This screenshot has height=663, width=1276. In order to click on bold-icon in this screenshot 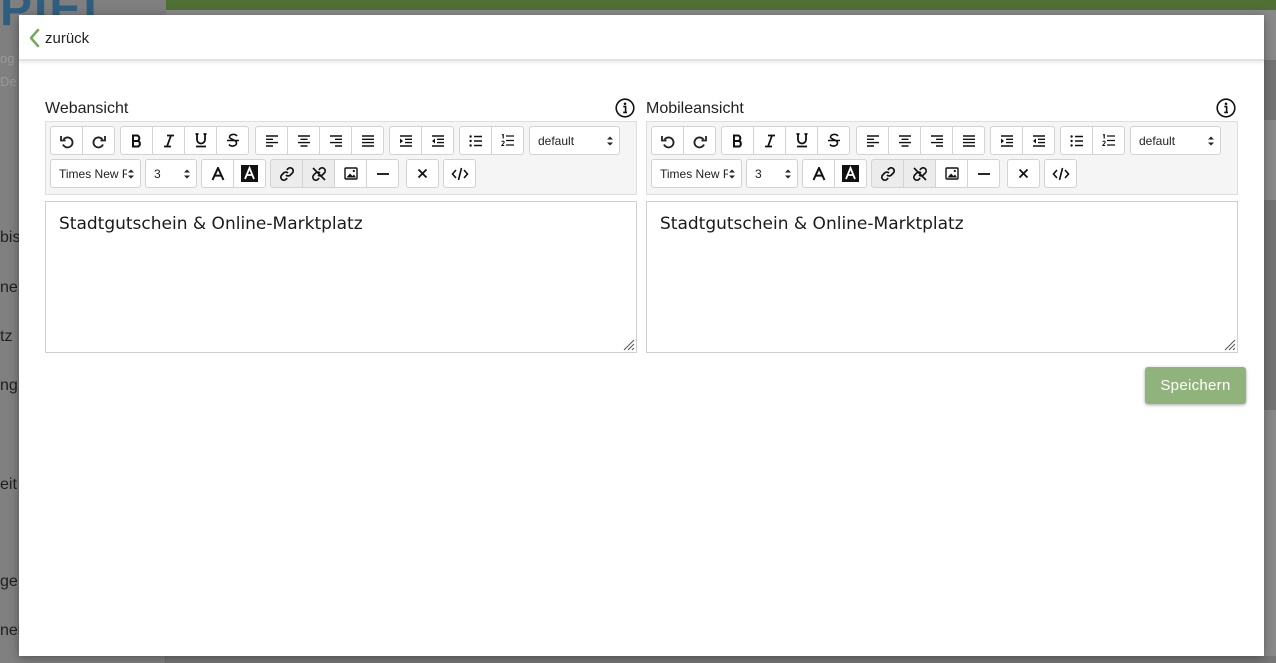, I will do `click(136, 140)`.